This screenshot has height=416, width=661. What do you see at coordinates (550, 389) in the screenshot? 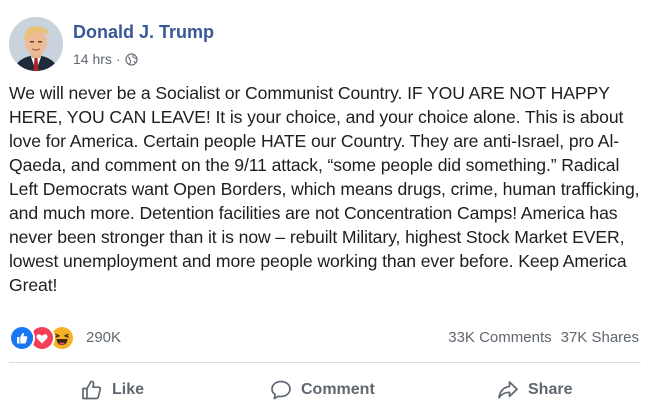
I see `share-label: Share` at bounding box center [550, 389].